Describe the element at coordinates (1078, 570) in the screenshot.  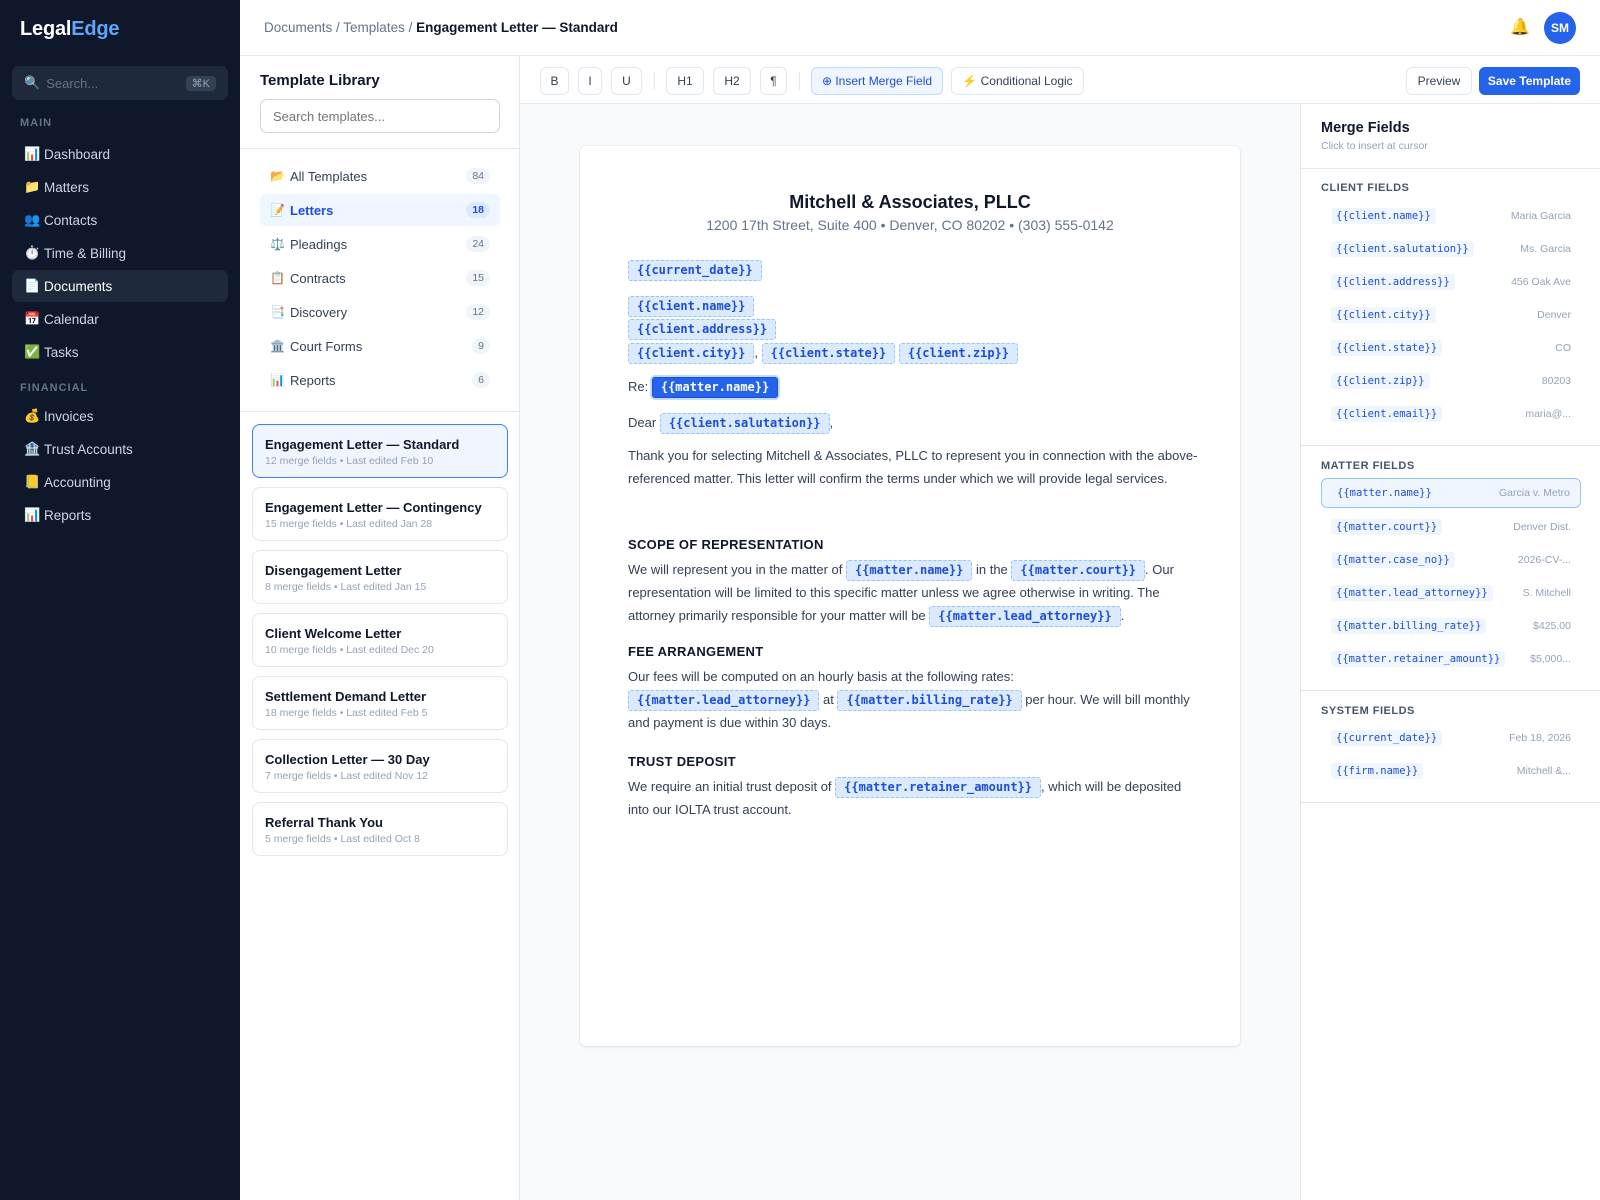
I see `merge-field-chip: {{matter.court}}` at that location.